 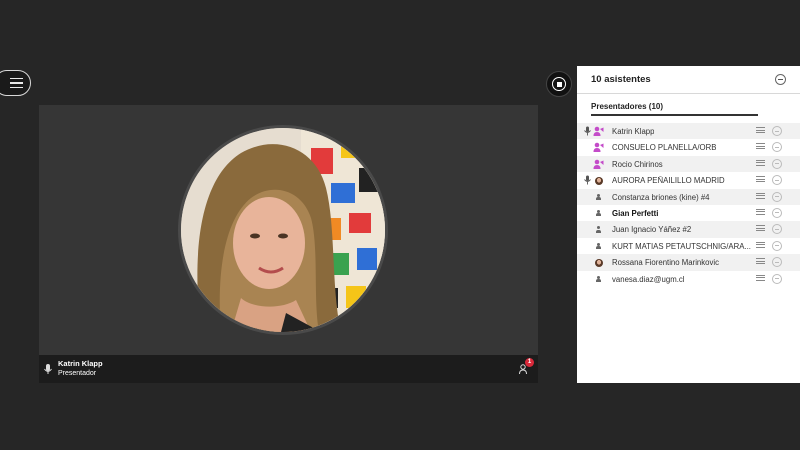 I want to click on attendee-row: CONSUELO PLANELLA/ORB, so click(x=688, y=147).